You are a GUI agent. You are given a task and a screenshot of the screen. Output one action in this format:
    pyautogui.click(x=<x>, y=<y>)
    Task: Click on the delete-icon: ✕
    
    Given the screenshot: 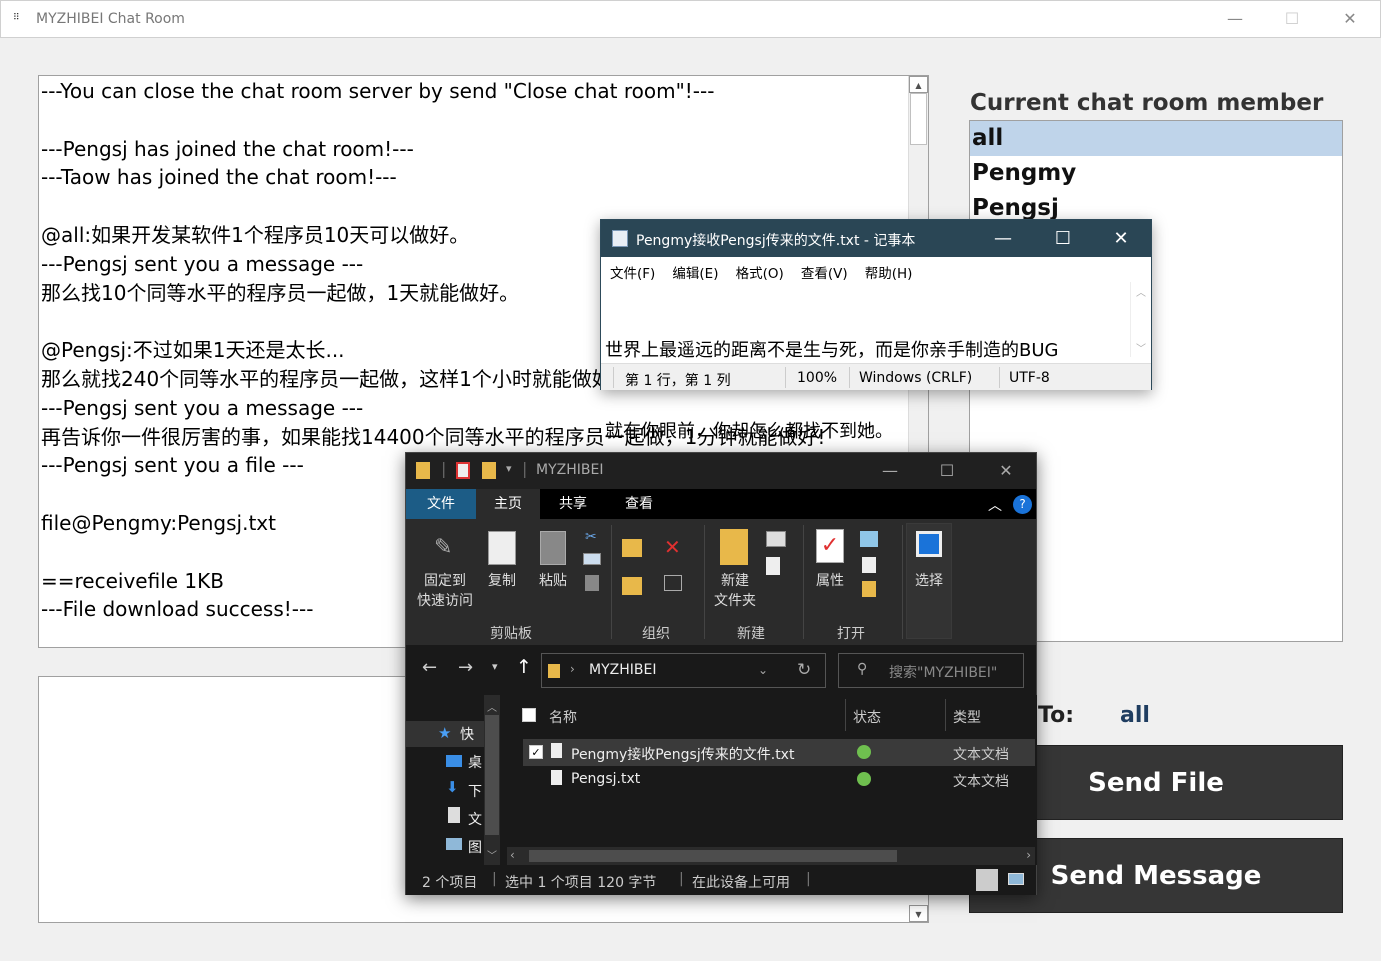 What is the action you would take?
    pyautogui.click(x=672, y=547)
    